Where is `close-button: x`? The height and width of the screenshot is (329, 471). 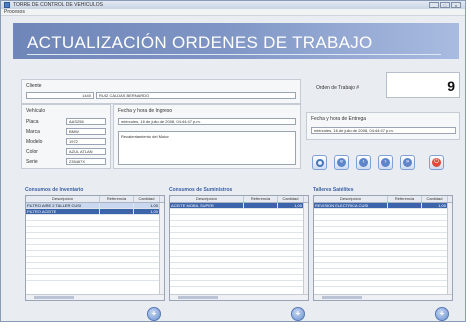 close-button: x is located at coordinates (456, 5).